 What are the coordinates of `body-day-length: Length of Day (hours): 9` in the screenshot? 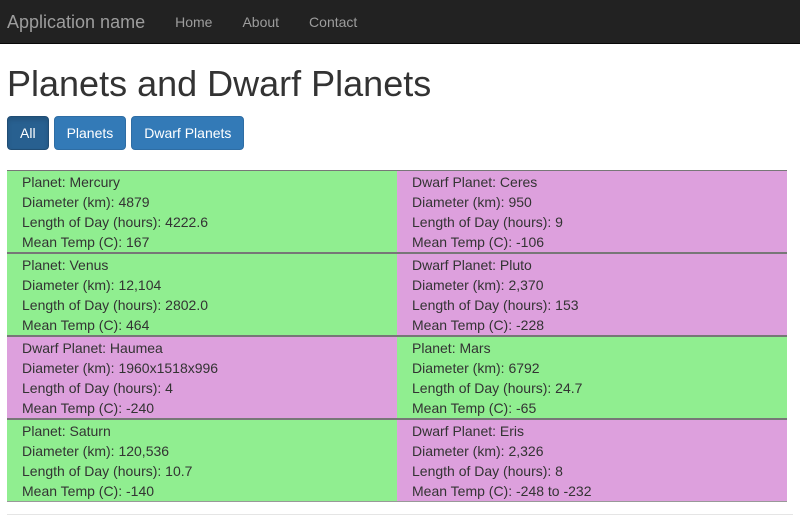 It's located at (487, 222).